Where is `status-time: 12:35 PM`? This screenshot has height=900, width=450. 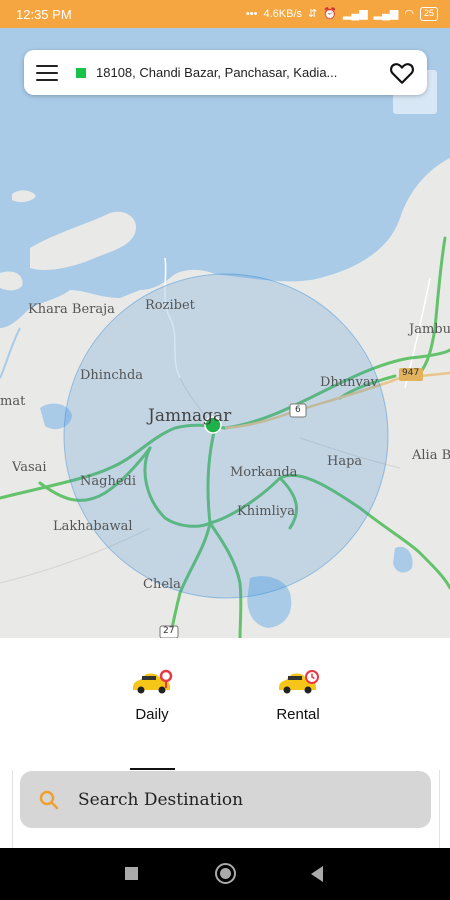
status-time: 12:35 PM is located at coordinates (44, 14).